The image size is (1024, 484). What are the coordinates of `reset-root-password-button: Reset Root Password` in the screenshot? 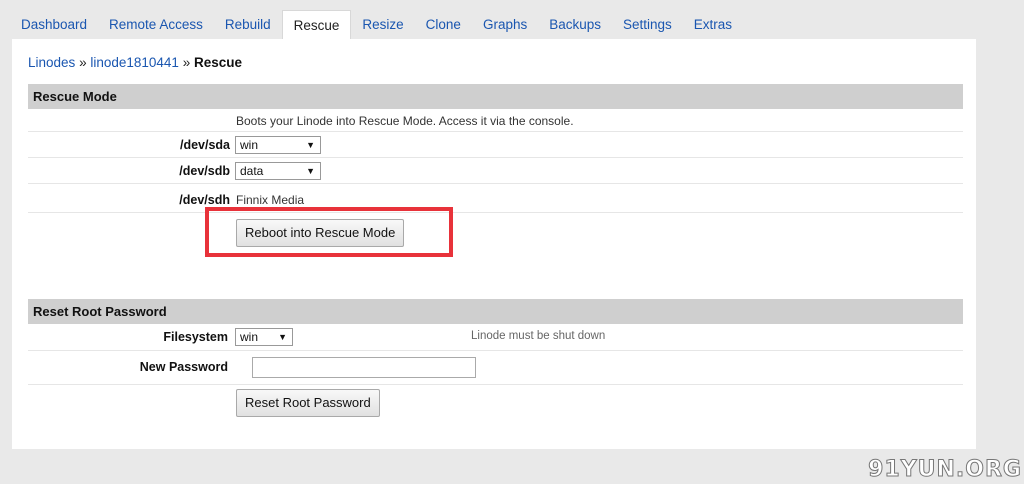 It's located at (308, 403).